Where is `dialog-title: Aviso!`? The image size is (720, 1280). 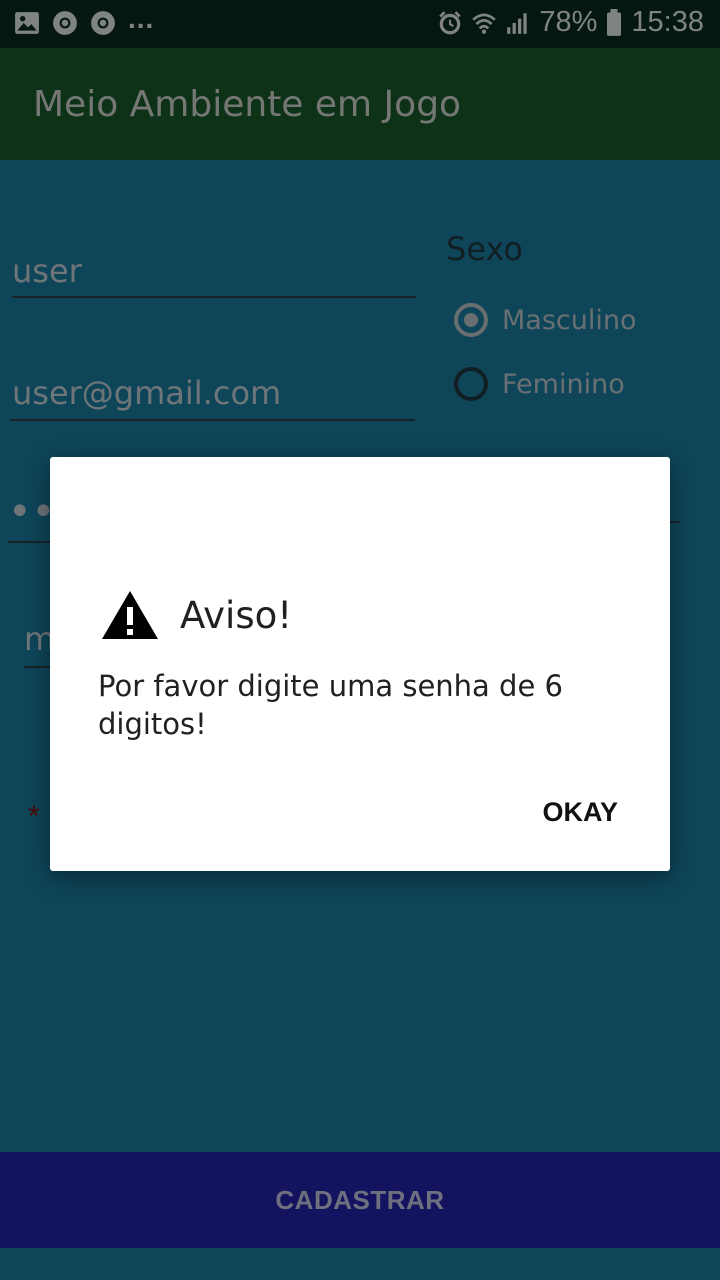
dialog-title: Aviso! is located at coordinates (236, 615).